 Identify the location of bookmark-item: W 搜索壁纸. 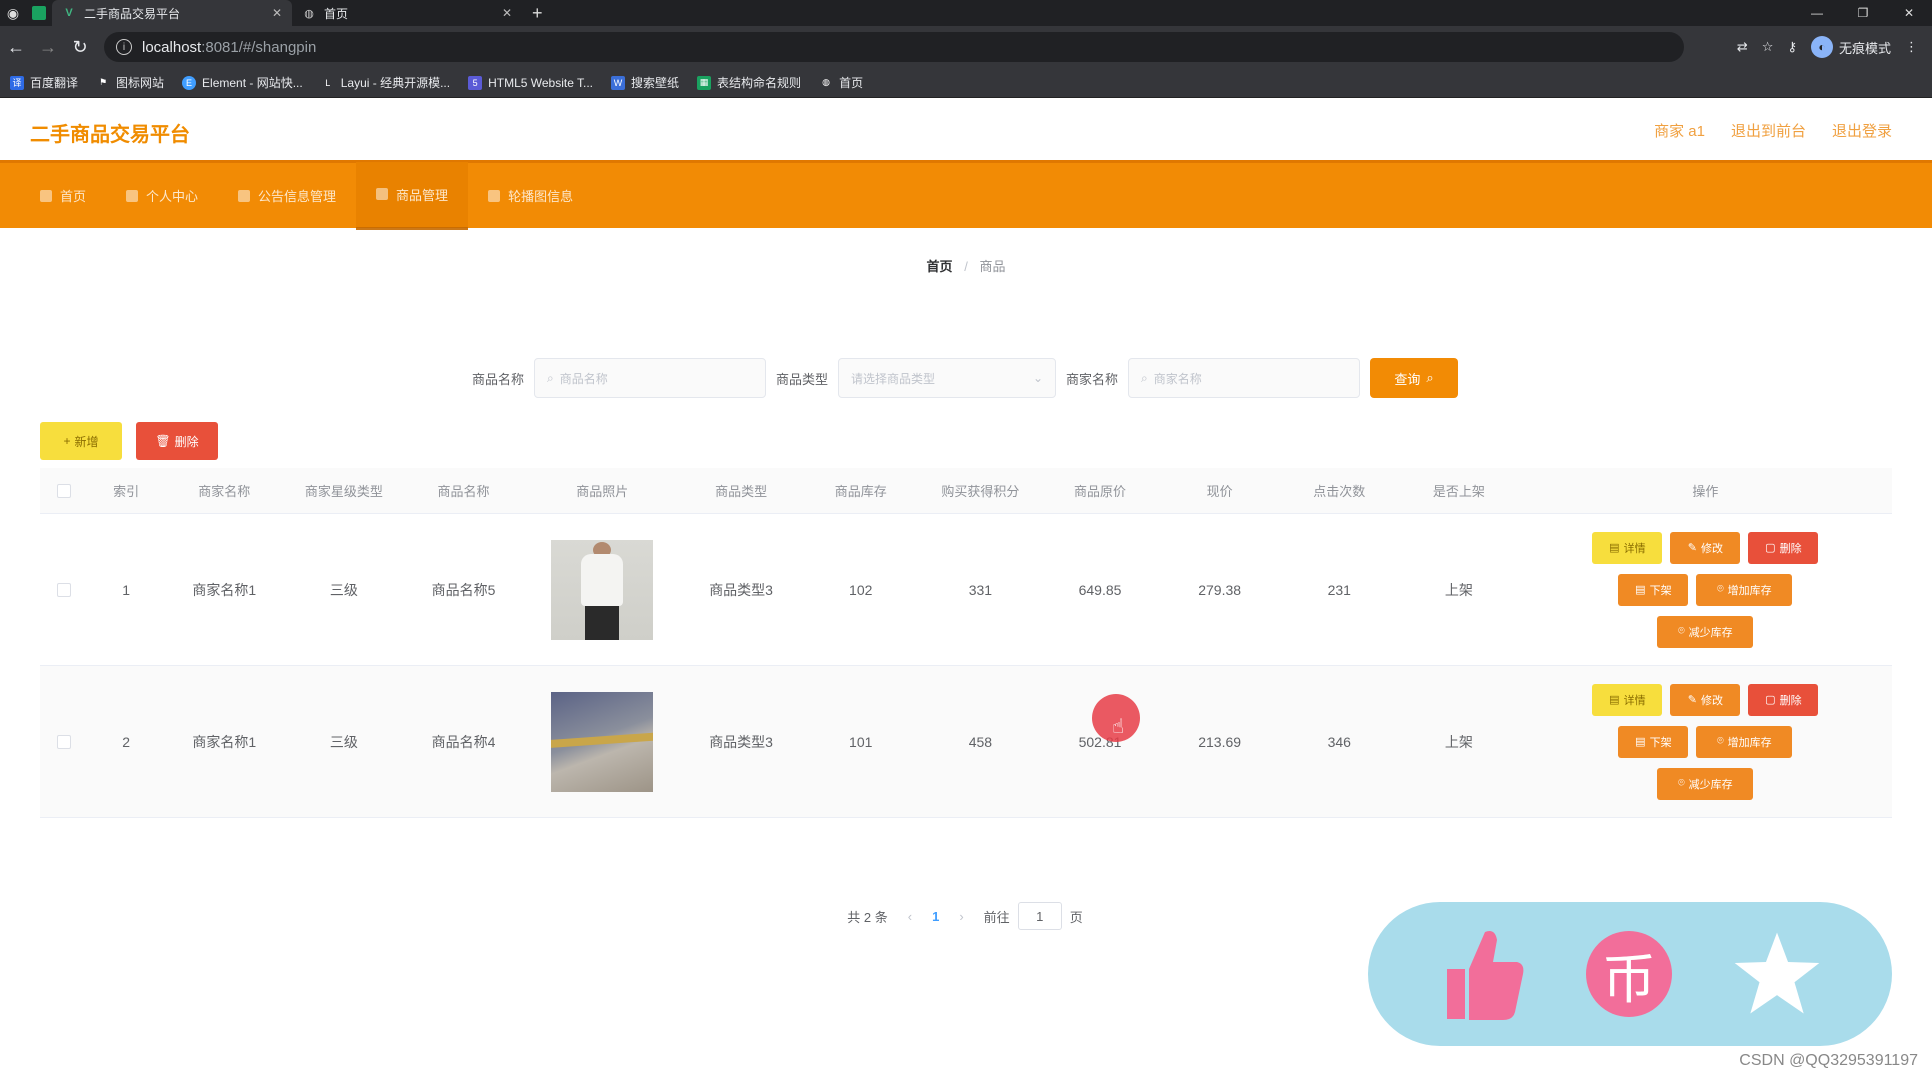
(645, 82).